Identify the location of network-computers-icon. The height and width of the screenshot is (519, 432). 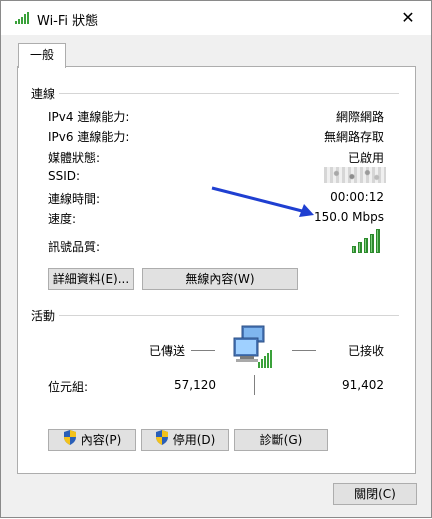
(255, 348).